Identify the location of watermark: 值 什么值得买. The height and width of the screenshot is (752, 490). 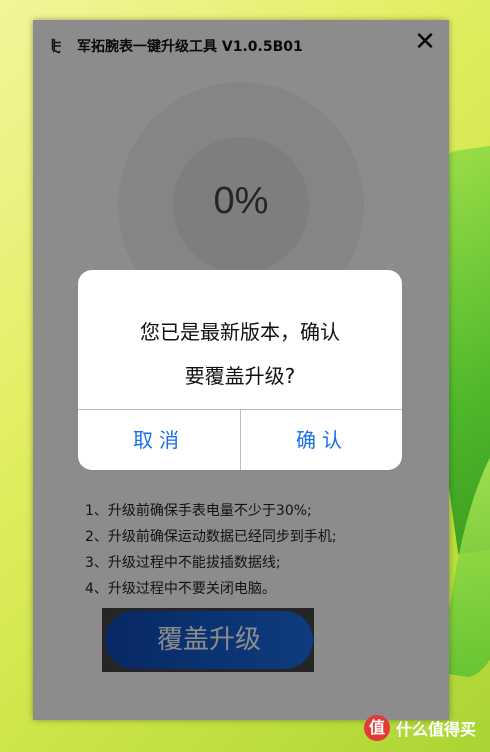
(419, 728).